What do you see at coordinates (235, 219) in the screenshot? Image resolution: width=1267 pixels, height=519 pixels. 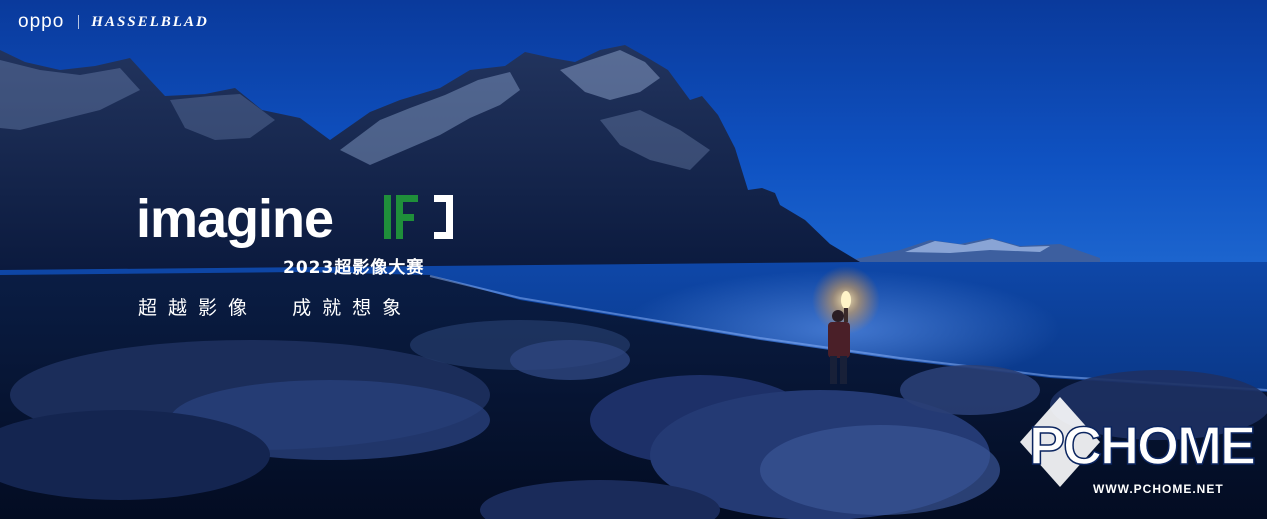 I see `imagine-wordmark: imagine` at bounding box center [235, 219].